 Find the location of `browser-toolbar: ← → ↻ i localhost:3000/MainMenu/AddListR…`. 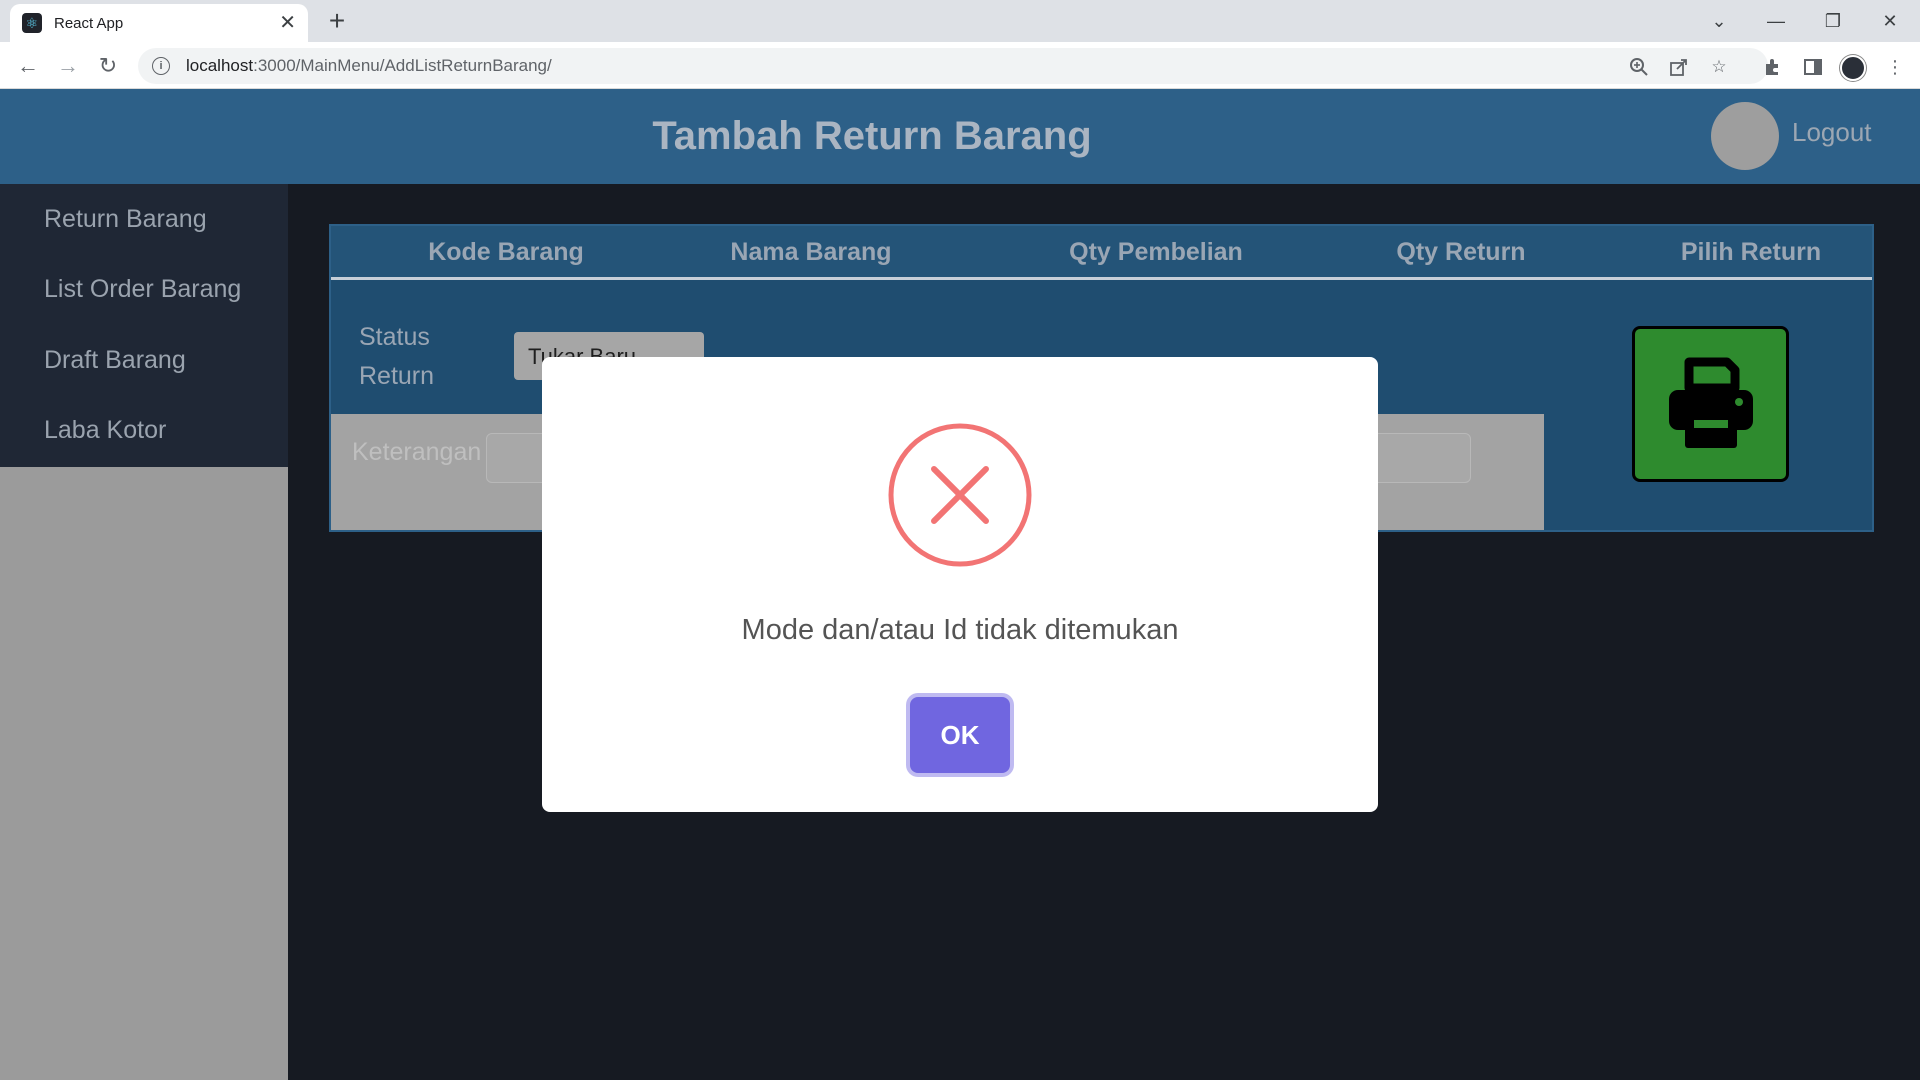

browser-toolbar: ← → ↻ i localhost:3000/MainMenu/AddListR… is located at coordinates (960, 65).